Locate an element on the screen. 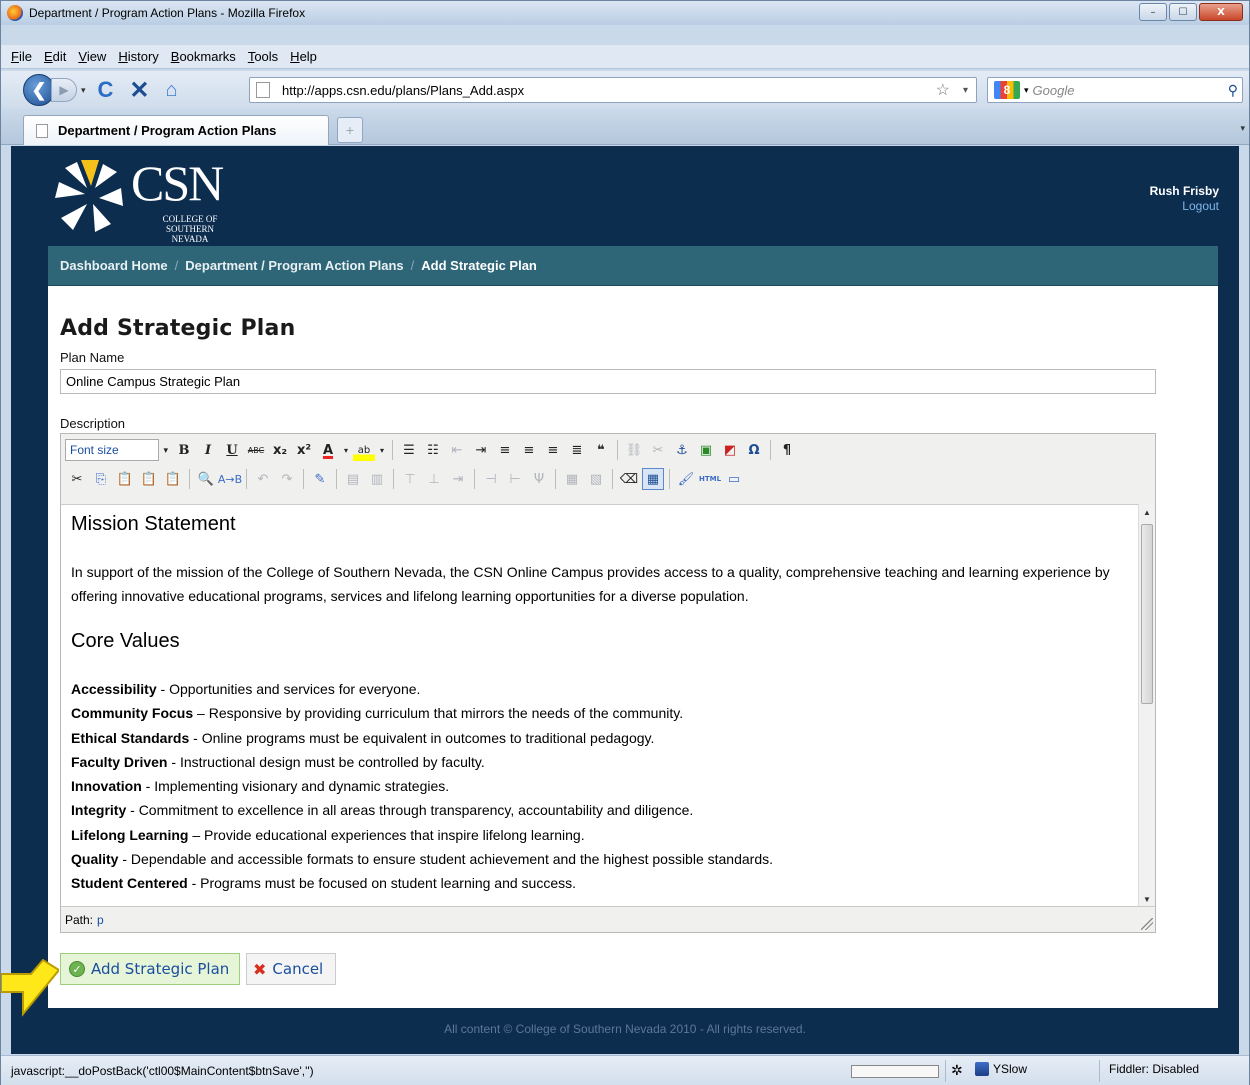 This screenshot has width=1250, height=1085. blockquote-icon: ❝ is located at coordinates (601, 450).